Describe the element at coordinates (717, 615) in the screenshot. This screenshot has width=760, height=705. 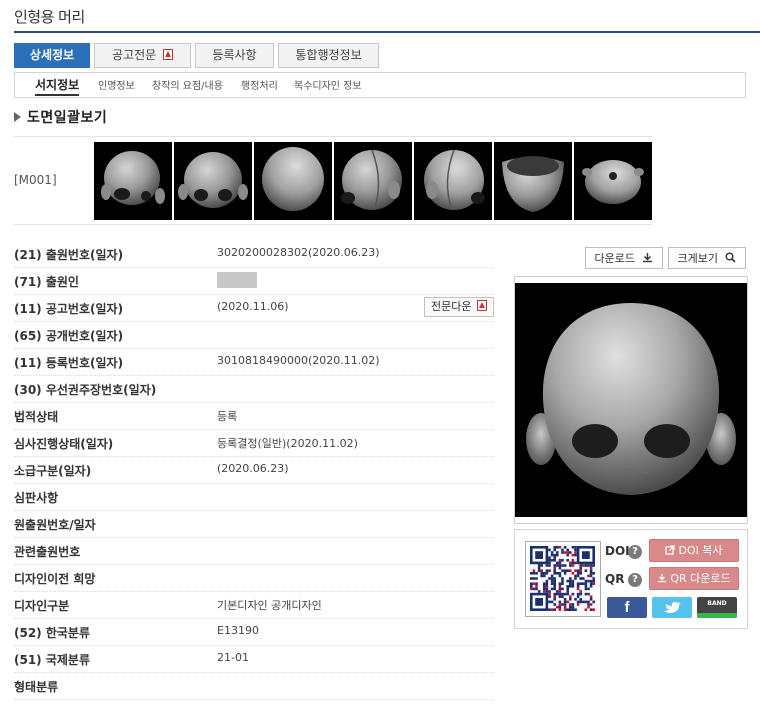
I see `band-icon` at that location.